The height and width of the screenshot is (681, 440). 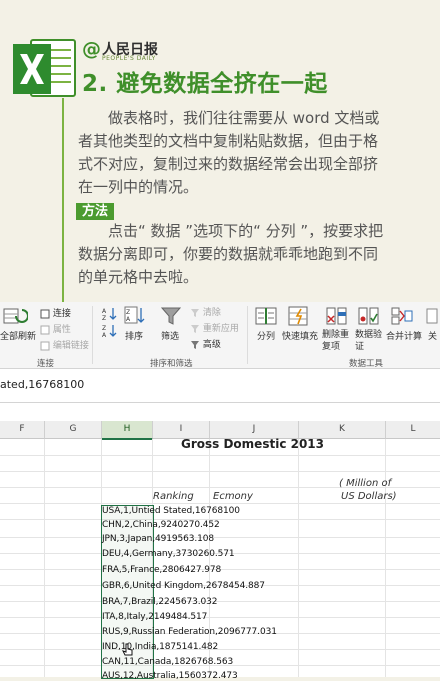 I want to click on flash-fill-icon, so click(x=298, y=316).